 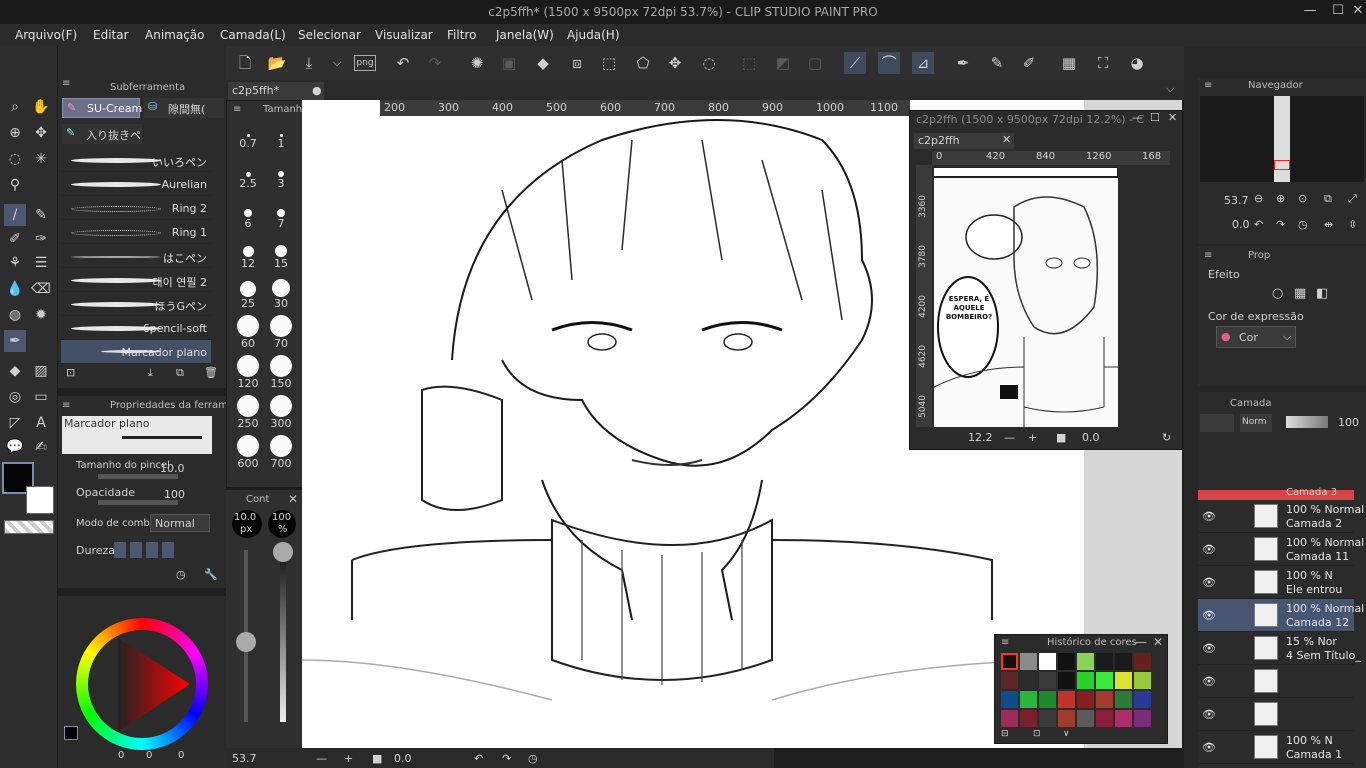 I want to click on menu-ajuda: Ajuda(H), so click(x=593, y=35).